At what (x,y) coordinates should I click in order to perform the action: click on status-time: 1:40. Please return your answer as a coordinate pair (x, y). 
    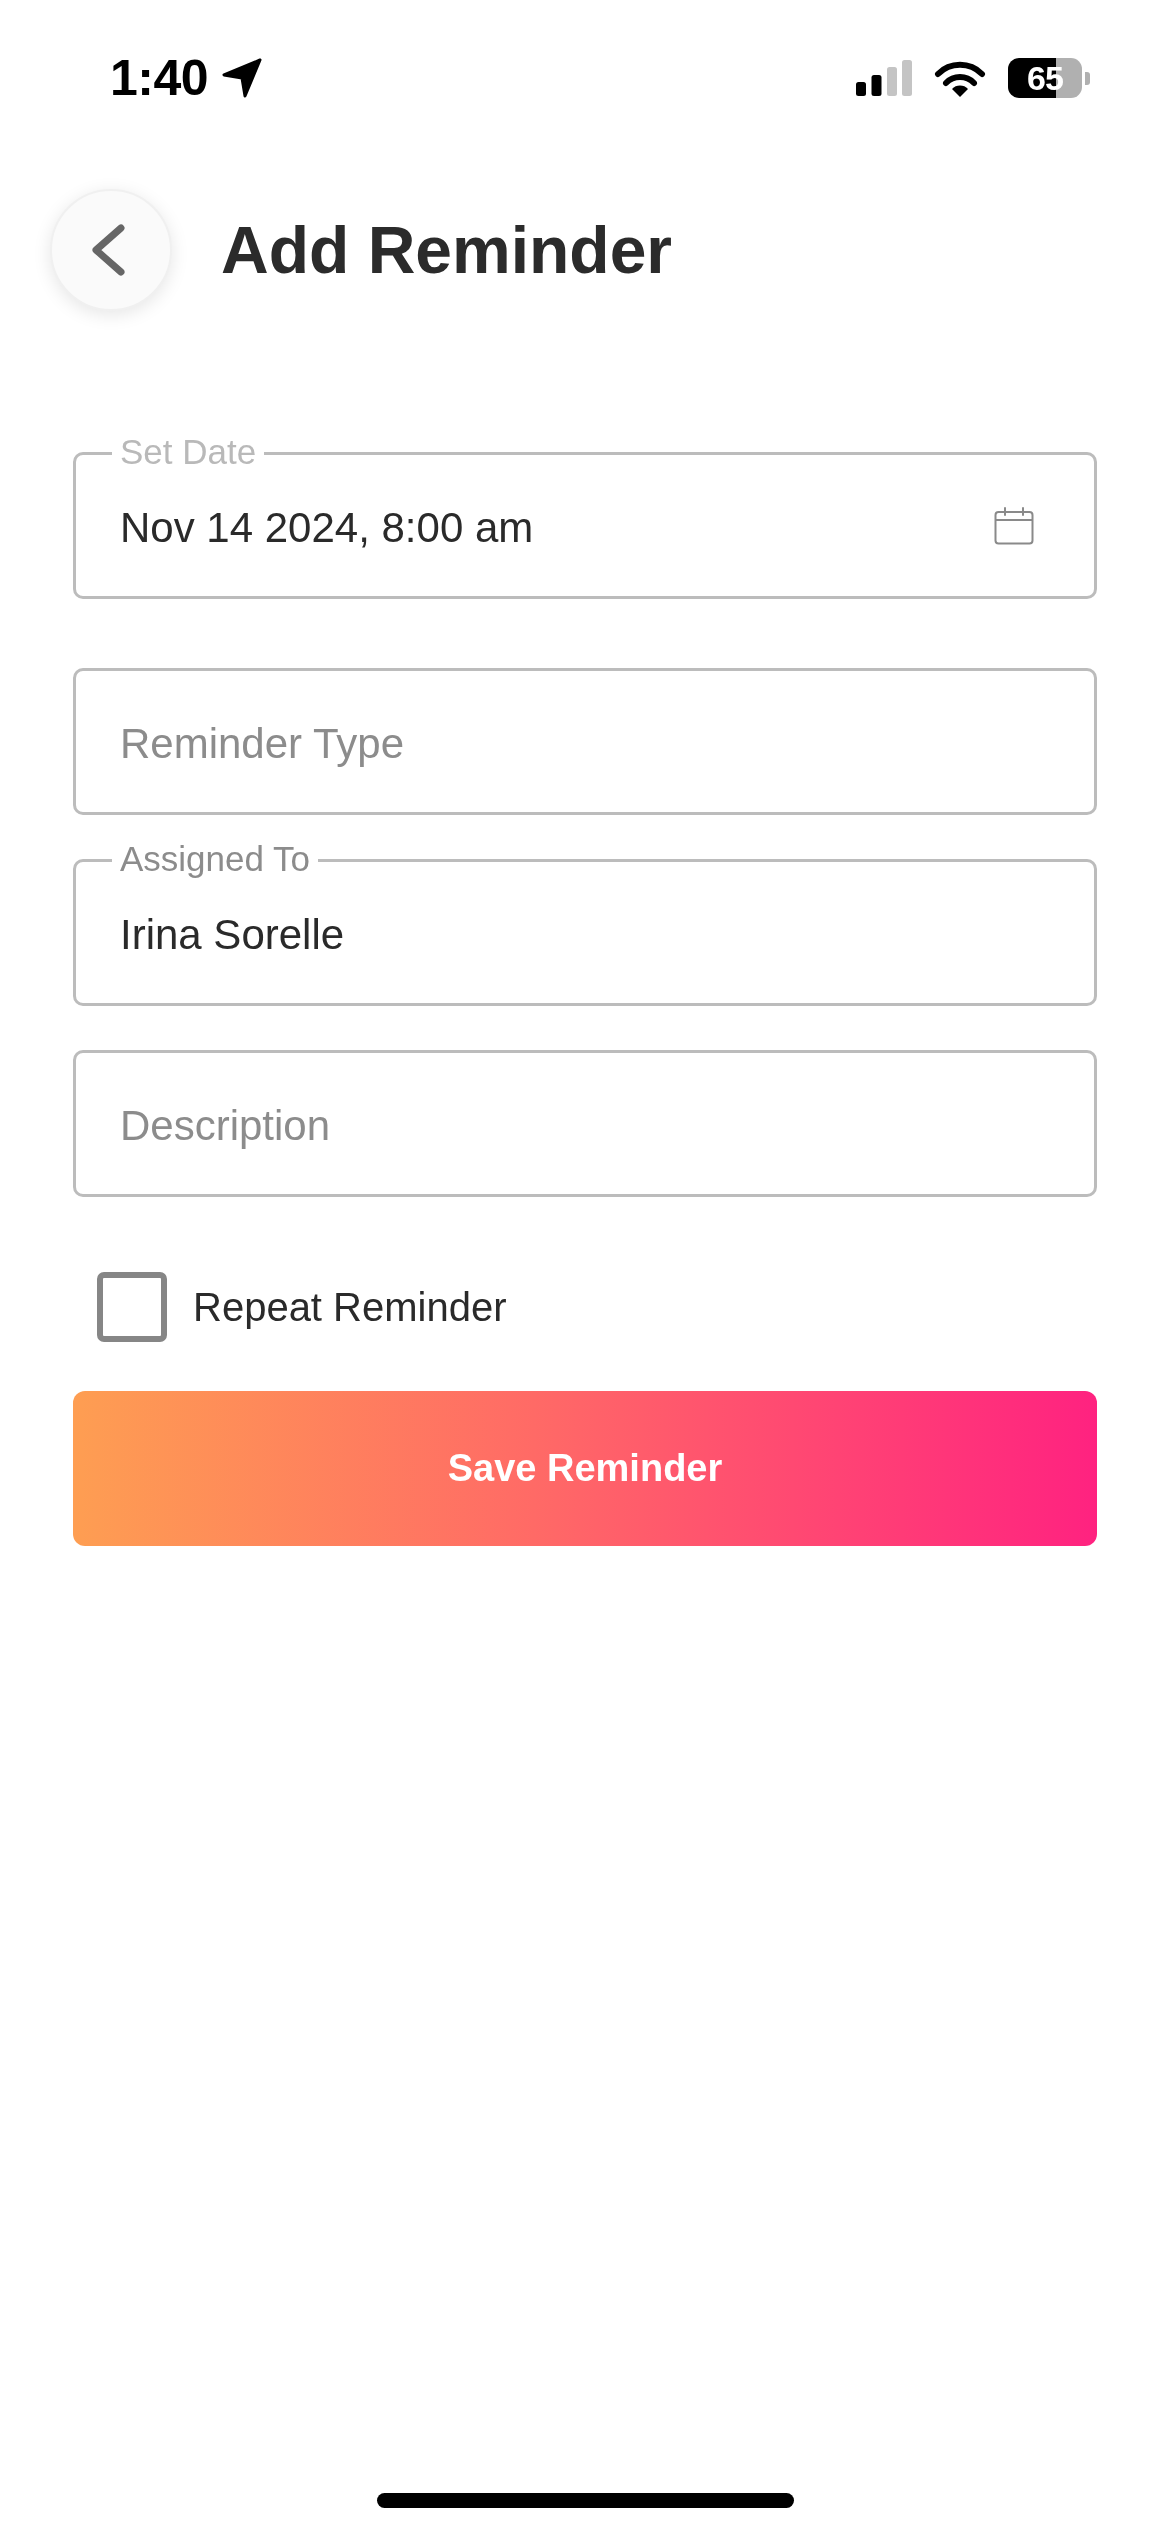
    Looking at the image, I should click on (159, 78).